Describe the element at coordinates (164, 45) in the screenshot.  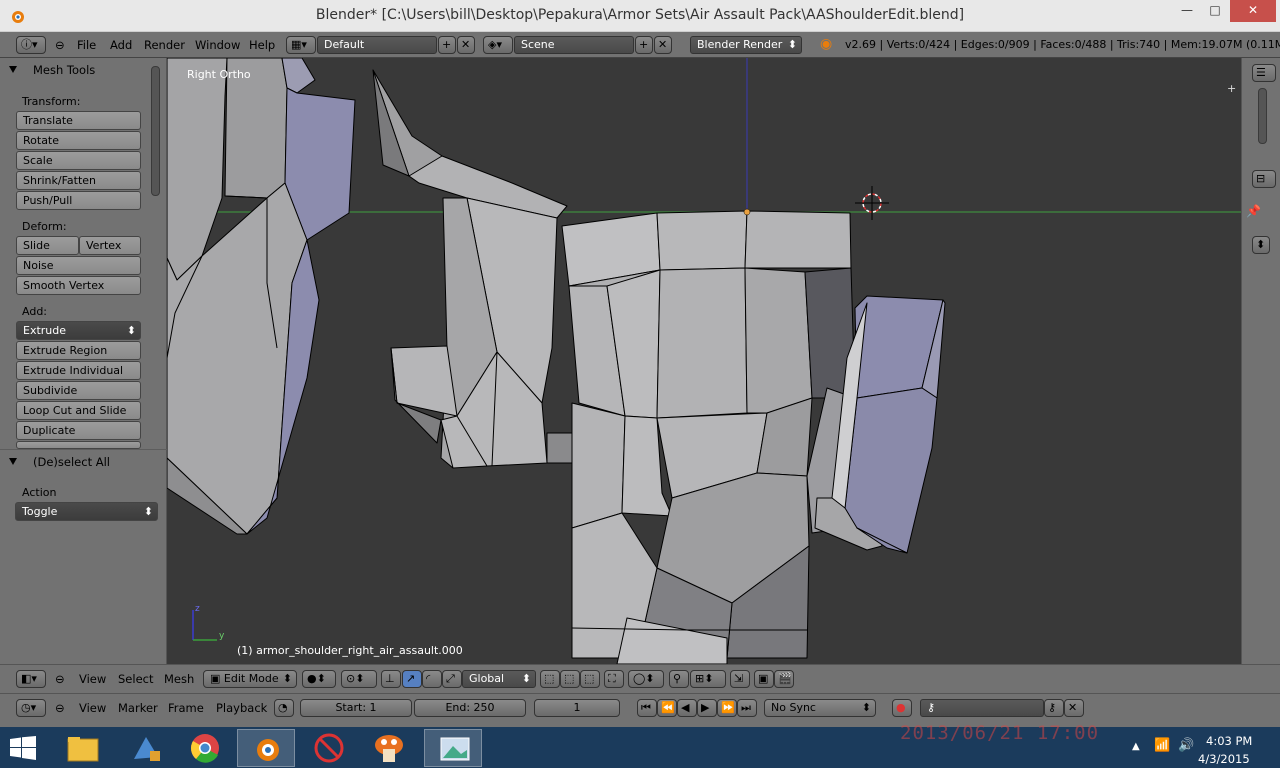
I see `menu-render: Render` at that location.